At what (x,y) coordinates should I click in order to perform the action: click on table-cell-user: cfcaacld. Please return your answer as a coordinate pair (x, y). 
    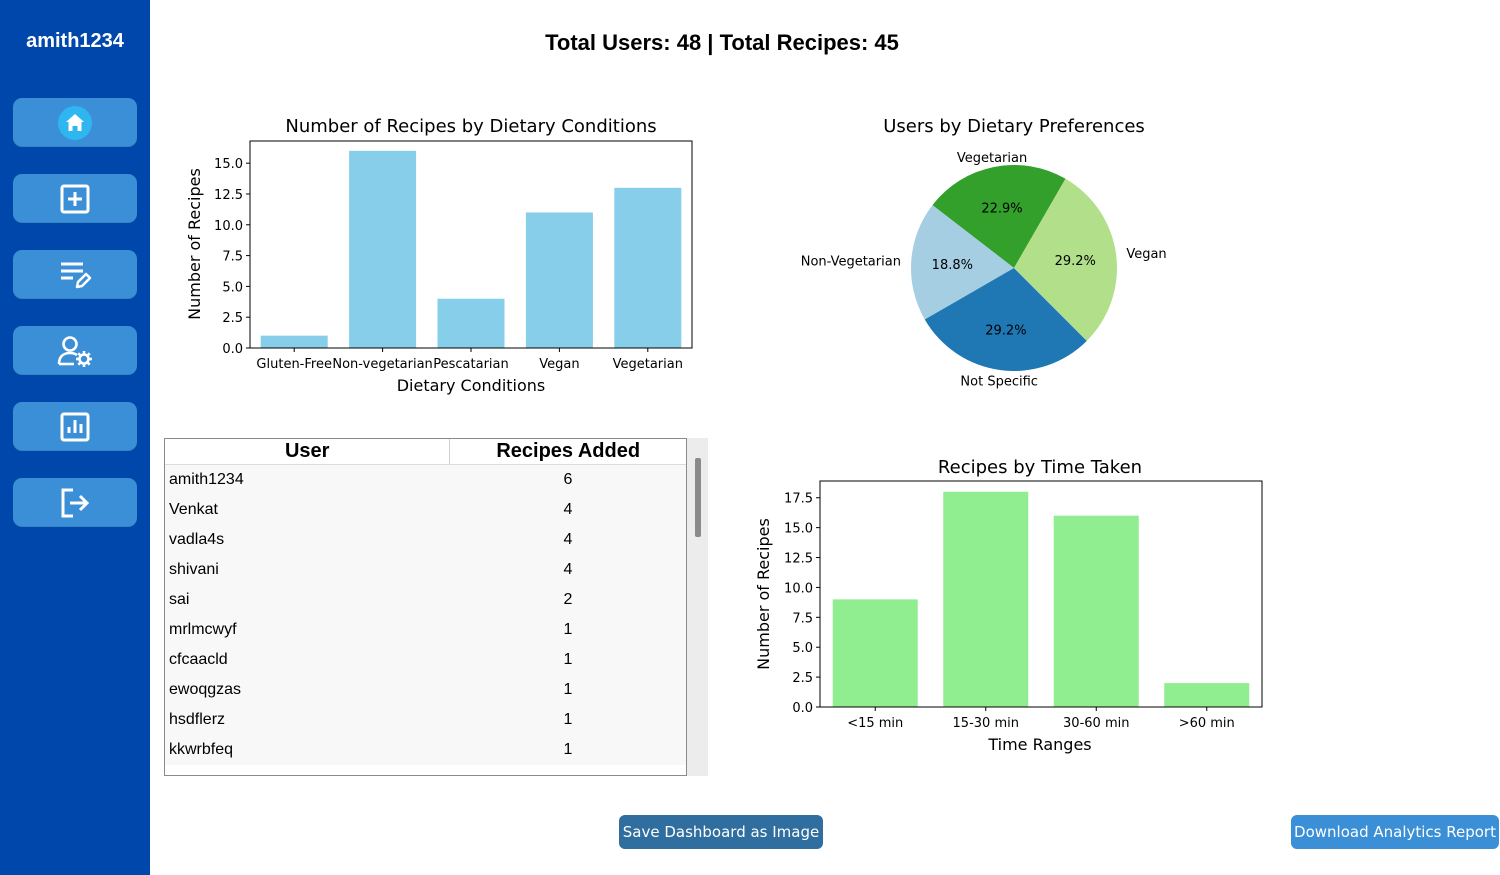
    Looking at the image, I should click on (198, 659).